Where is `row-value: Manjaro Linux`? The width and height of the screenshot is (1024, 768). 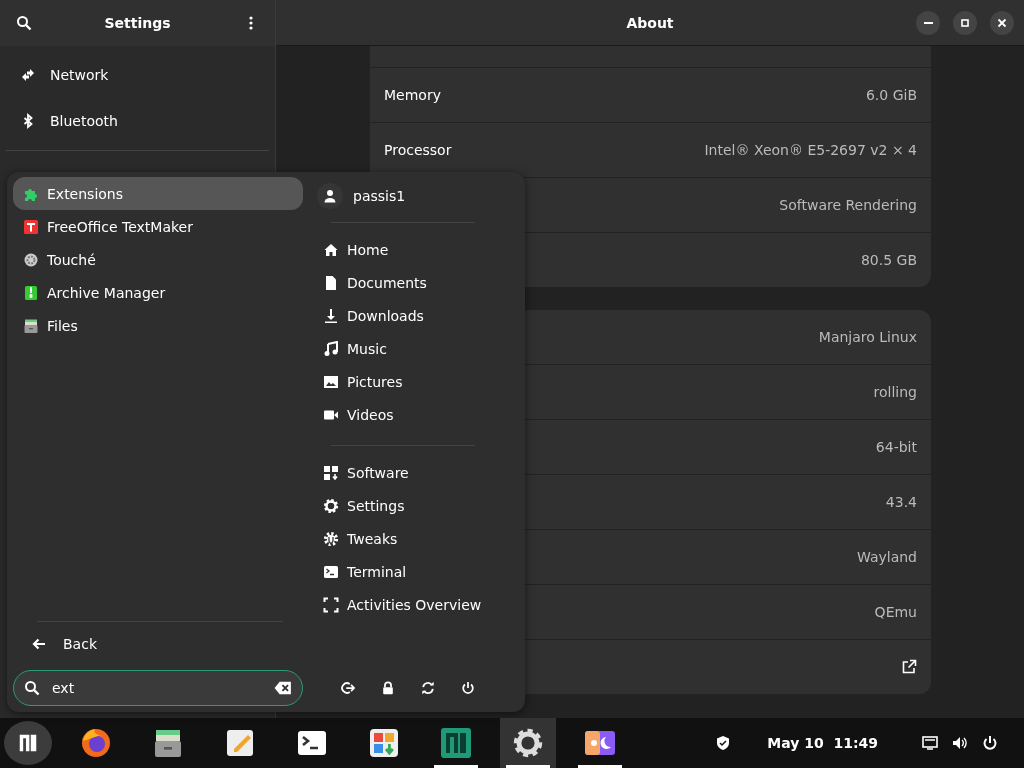
row-value: Manjaro Linux is located at coordinates (867, 337).